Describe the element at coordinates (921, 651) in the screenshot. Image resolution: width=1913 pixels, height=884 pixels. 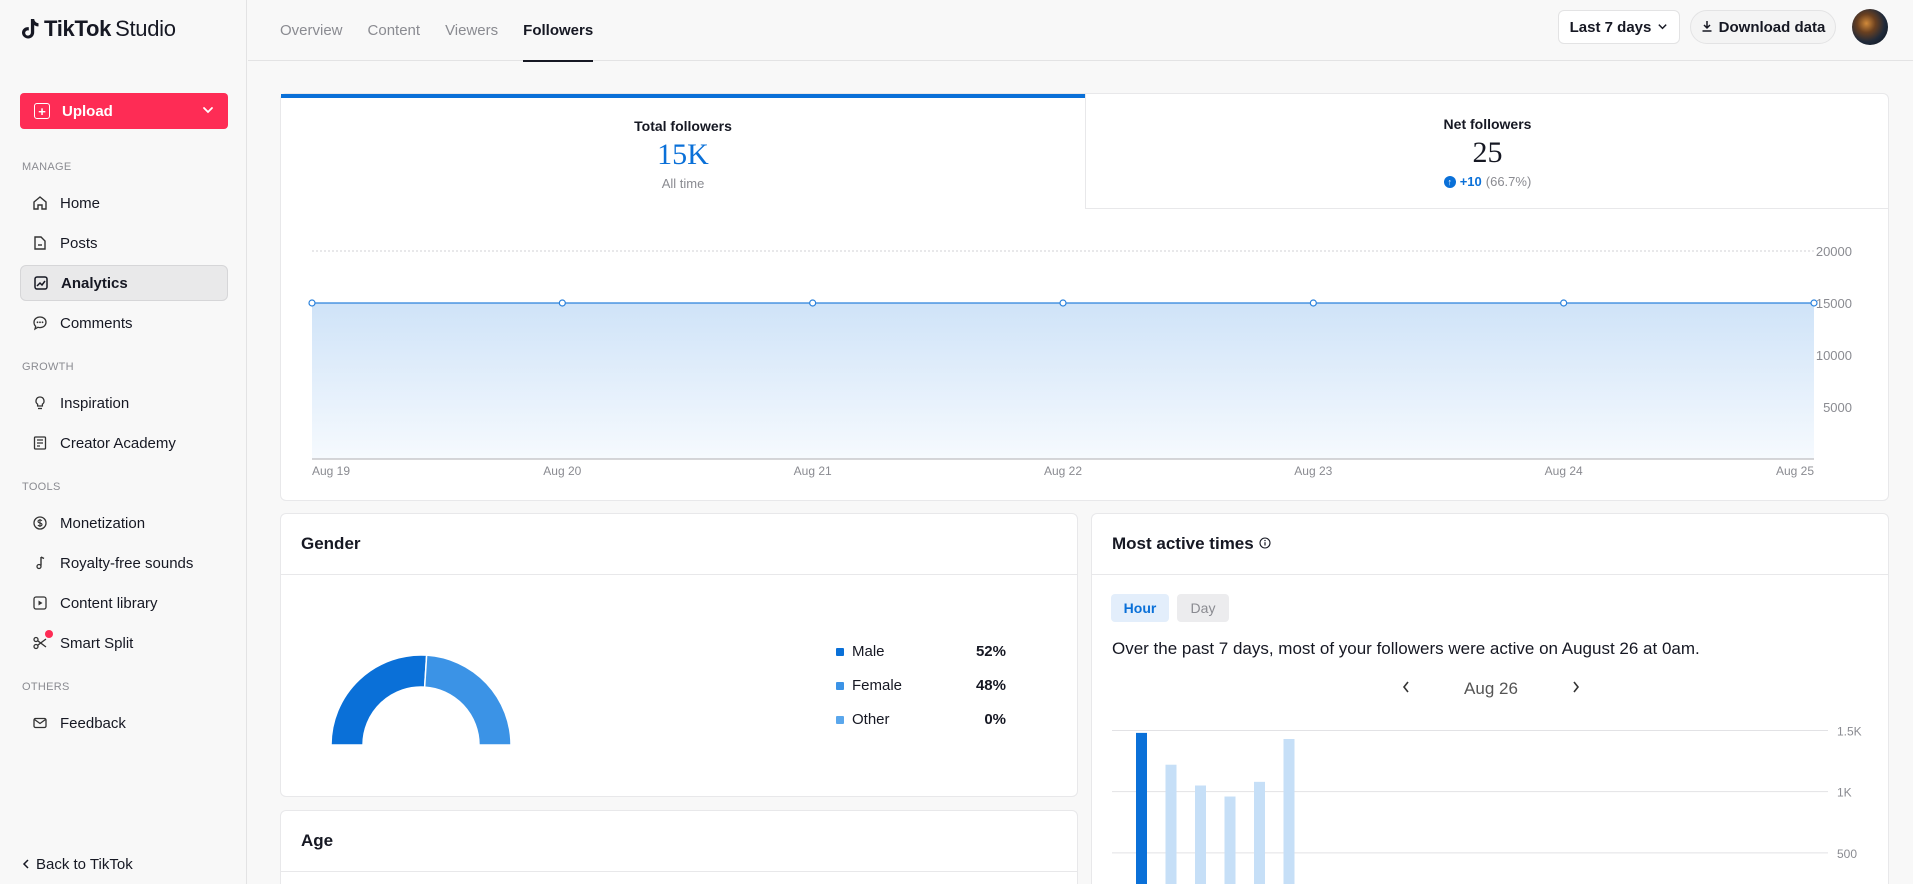
I see `gender-legend-male: Male 52%` at that location.